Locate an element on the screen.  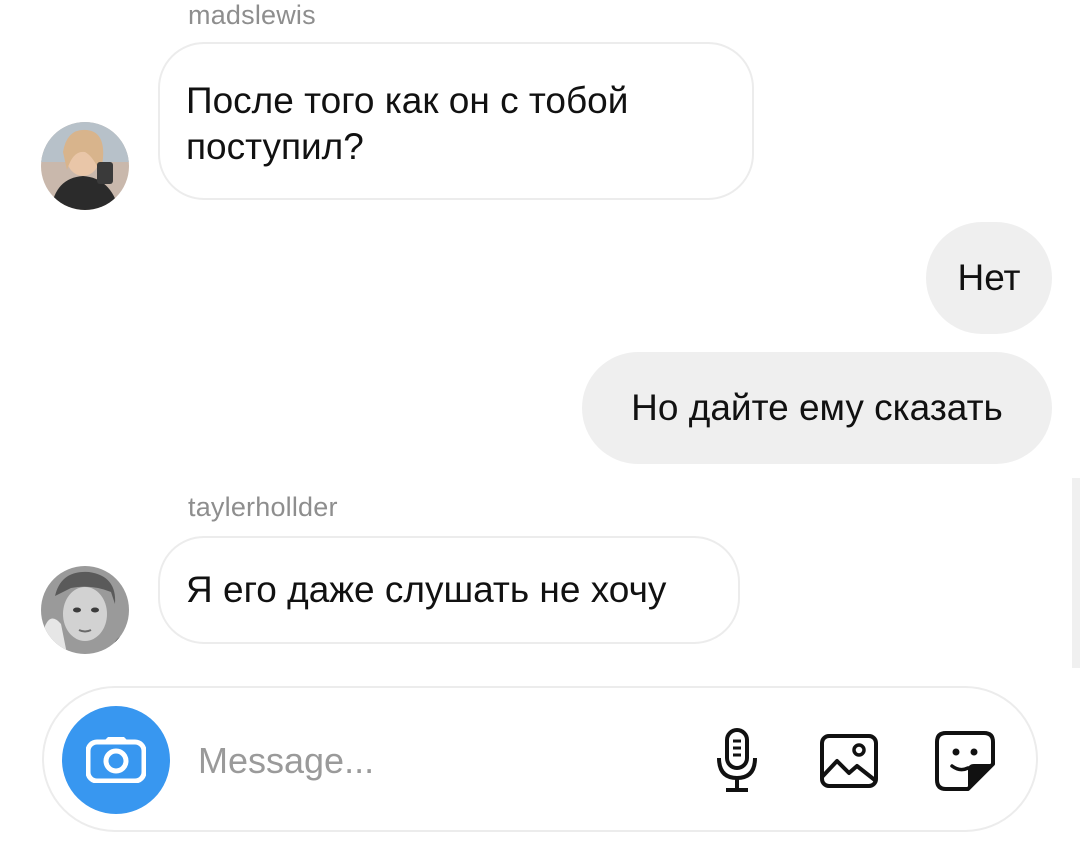
message-bubble-outgoing: Но дайте ему сказать is located at coordinates (817, 408).